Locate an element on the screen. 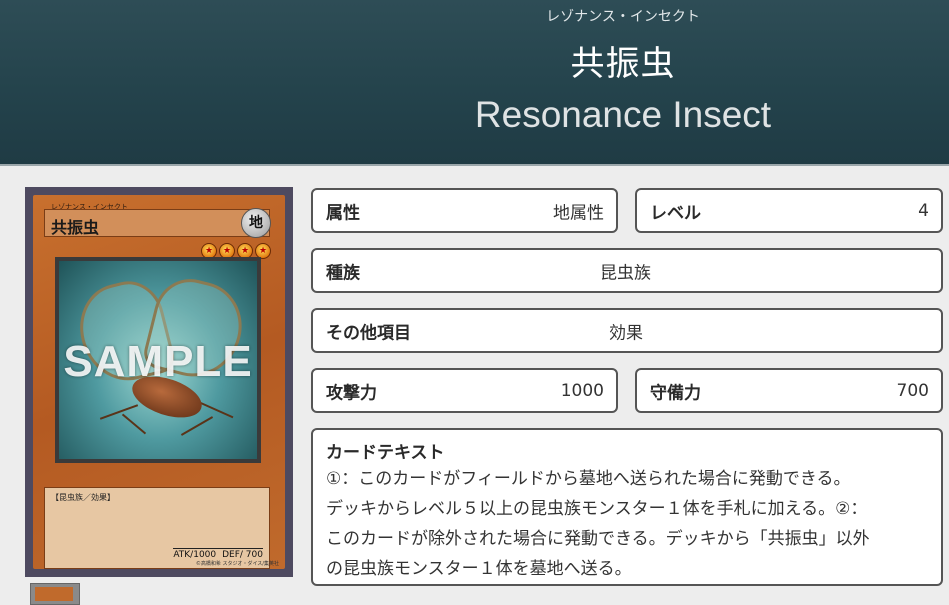 The width and height of the screenshot is (949, 605). card-thumbnail is located at coordinates (55, 594).